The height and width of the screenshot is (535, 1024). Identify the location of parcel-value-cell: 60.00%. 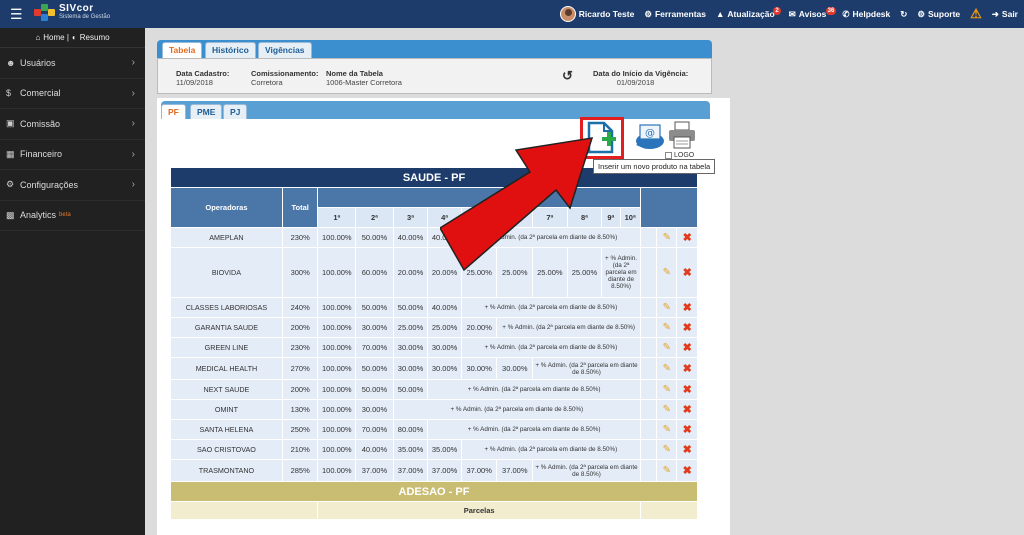
(374, 272).